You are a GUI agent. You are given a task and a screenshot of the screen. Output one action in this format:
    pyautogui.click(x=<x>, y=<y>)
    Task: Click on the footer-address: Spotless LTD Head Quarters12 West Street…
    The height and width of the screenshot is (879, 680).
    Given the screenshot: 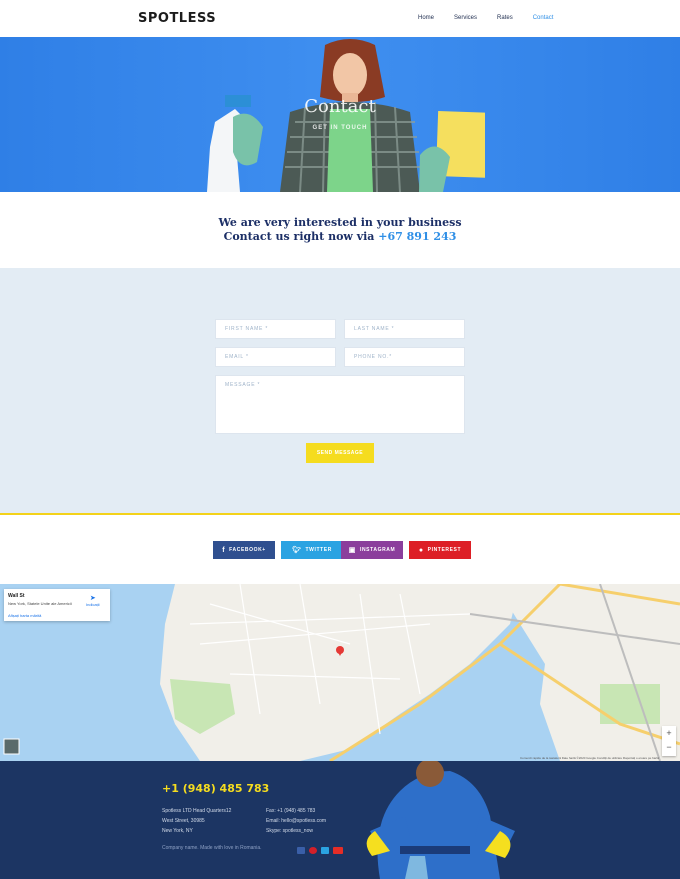 What is the action you would take?
    pyautogui.click(x=196, y=821)
    